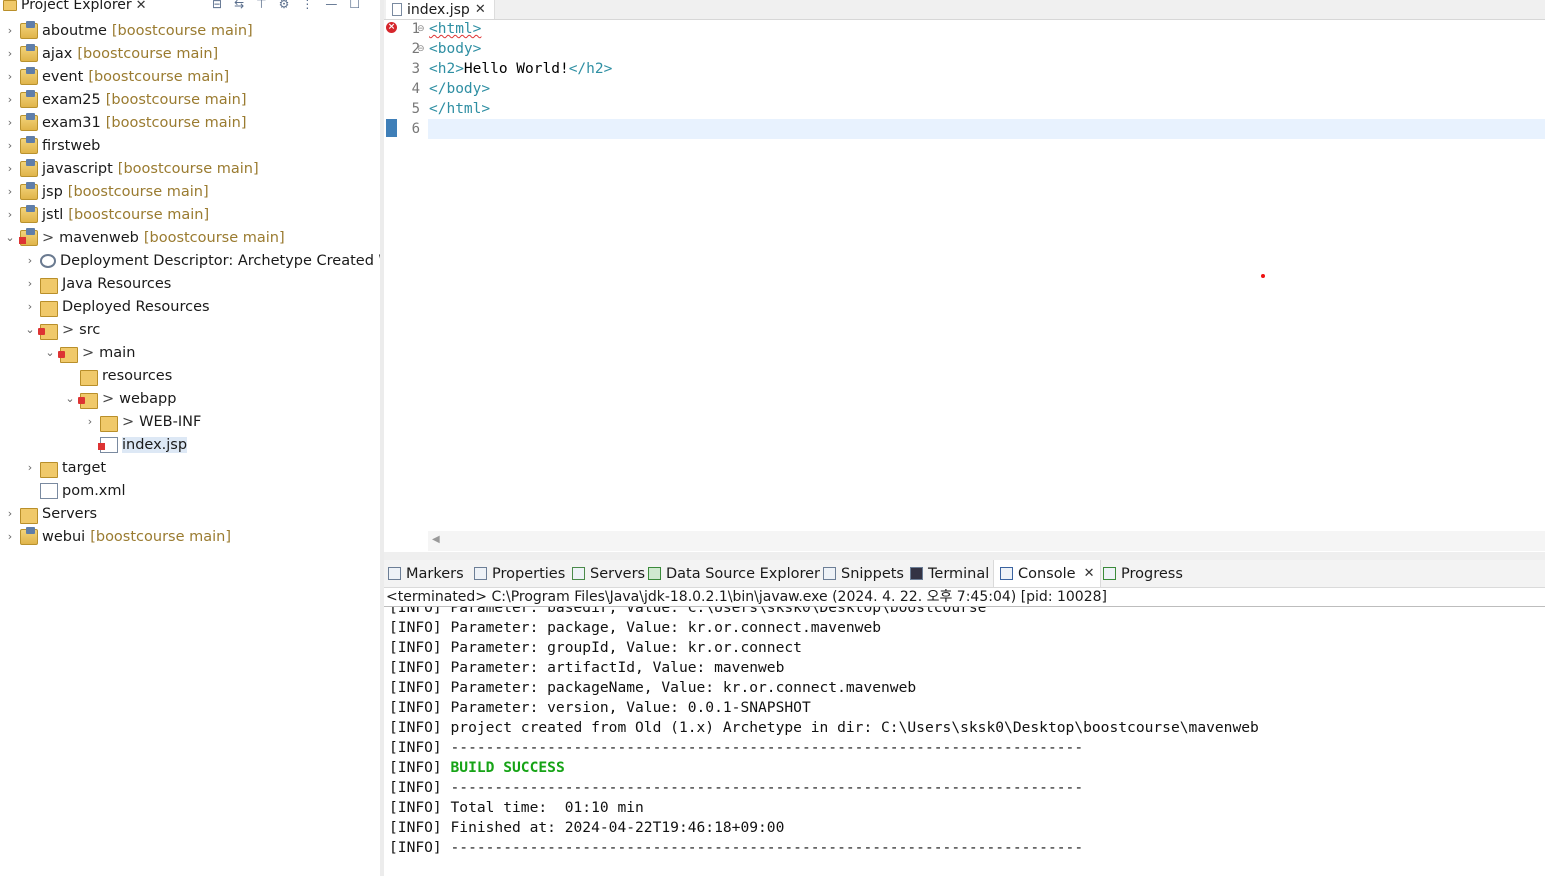  I want to click on tree-item: › Servers, so click(50, 513).